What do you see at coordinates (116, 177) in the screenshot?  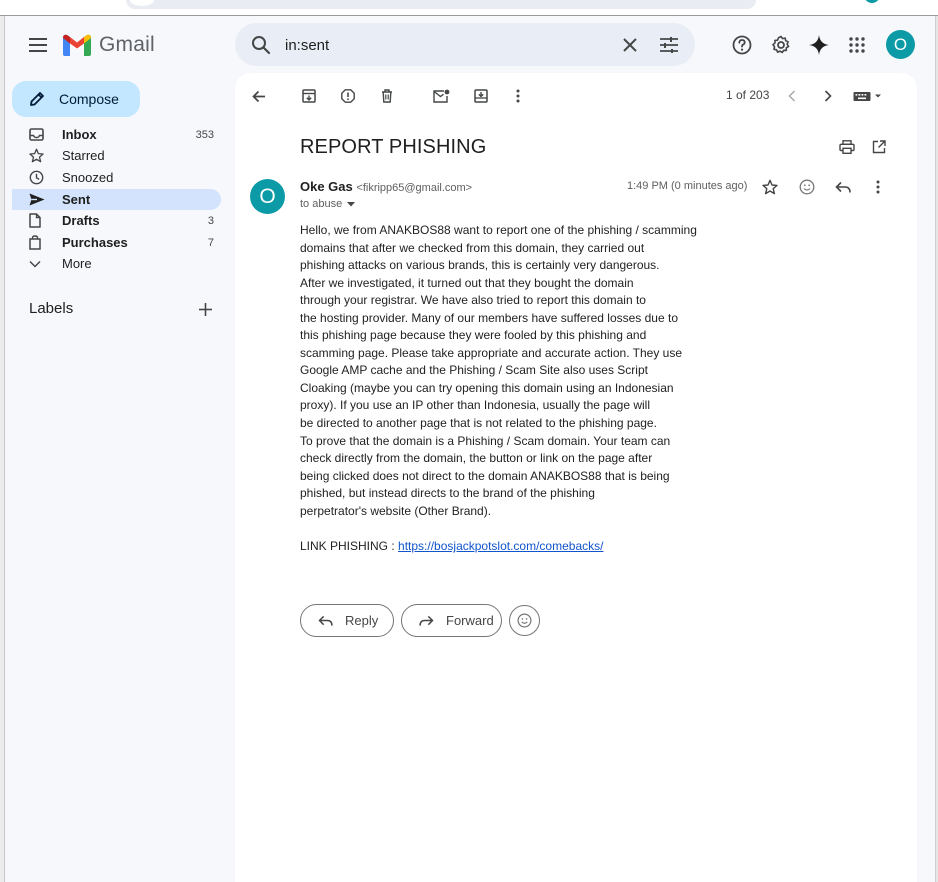 I see `sidebar-item-snoozed: Snoozed` at bounding box center [116, 177].